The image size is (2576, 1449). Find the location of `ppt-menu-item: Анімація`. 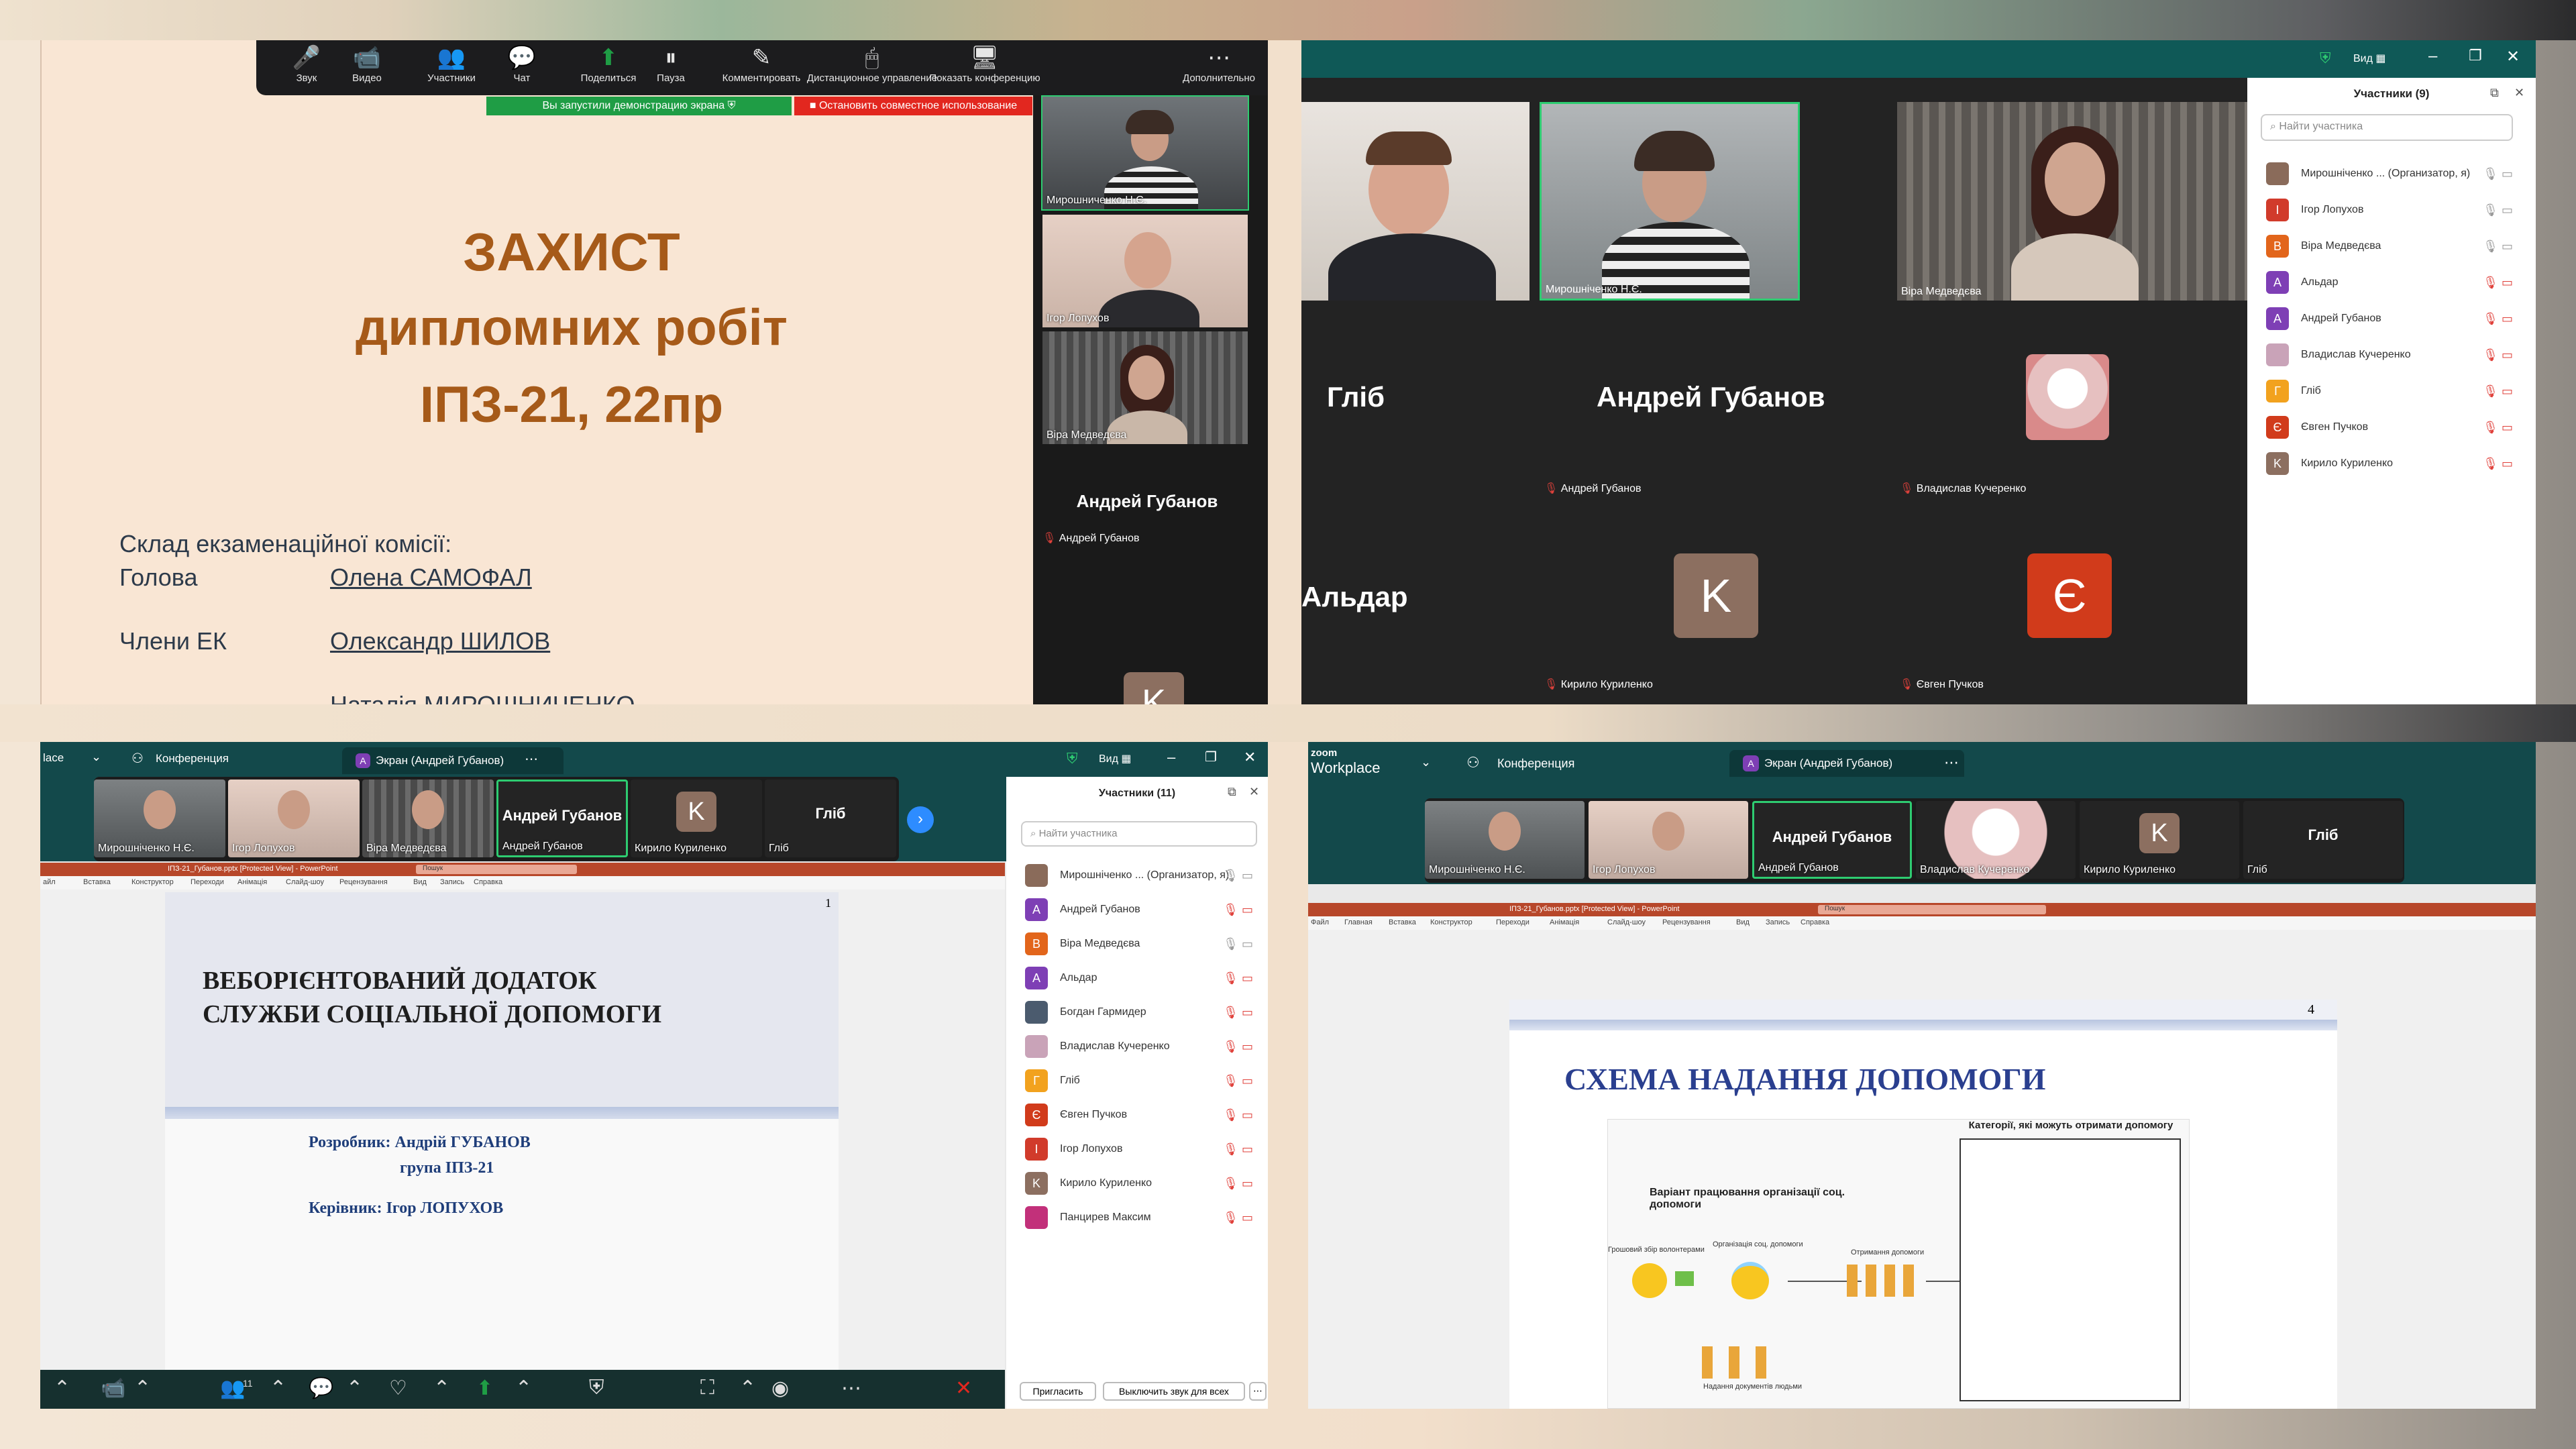

ppt-menu-item: Анімація is located at coordinates (252, 882).